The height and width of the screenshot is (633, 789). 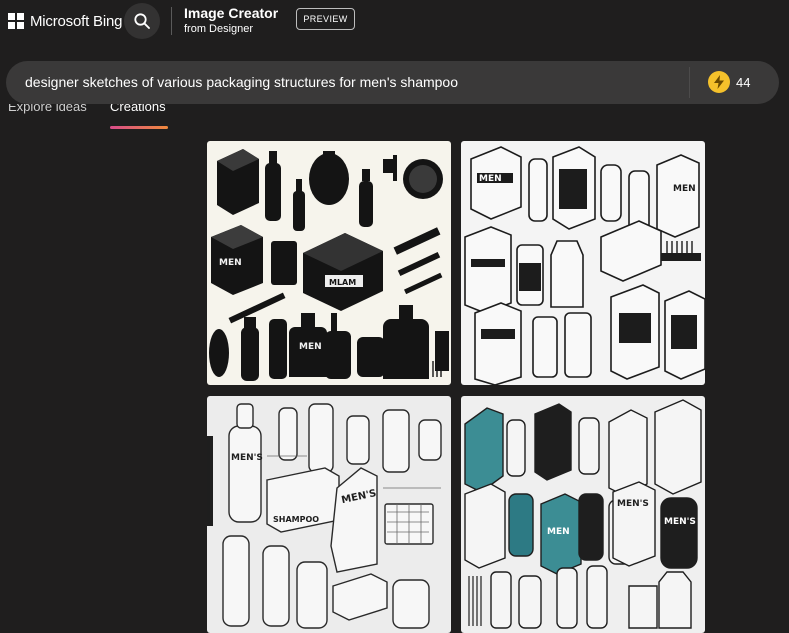 I want to click on image-2-label-2: MEN, so click(x=684, y=189).